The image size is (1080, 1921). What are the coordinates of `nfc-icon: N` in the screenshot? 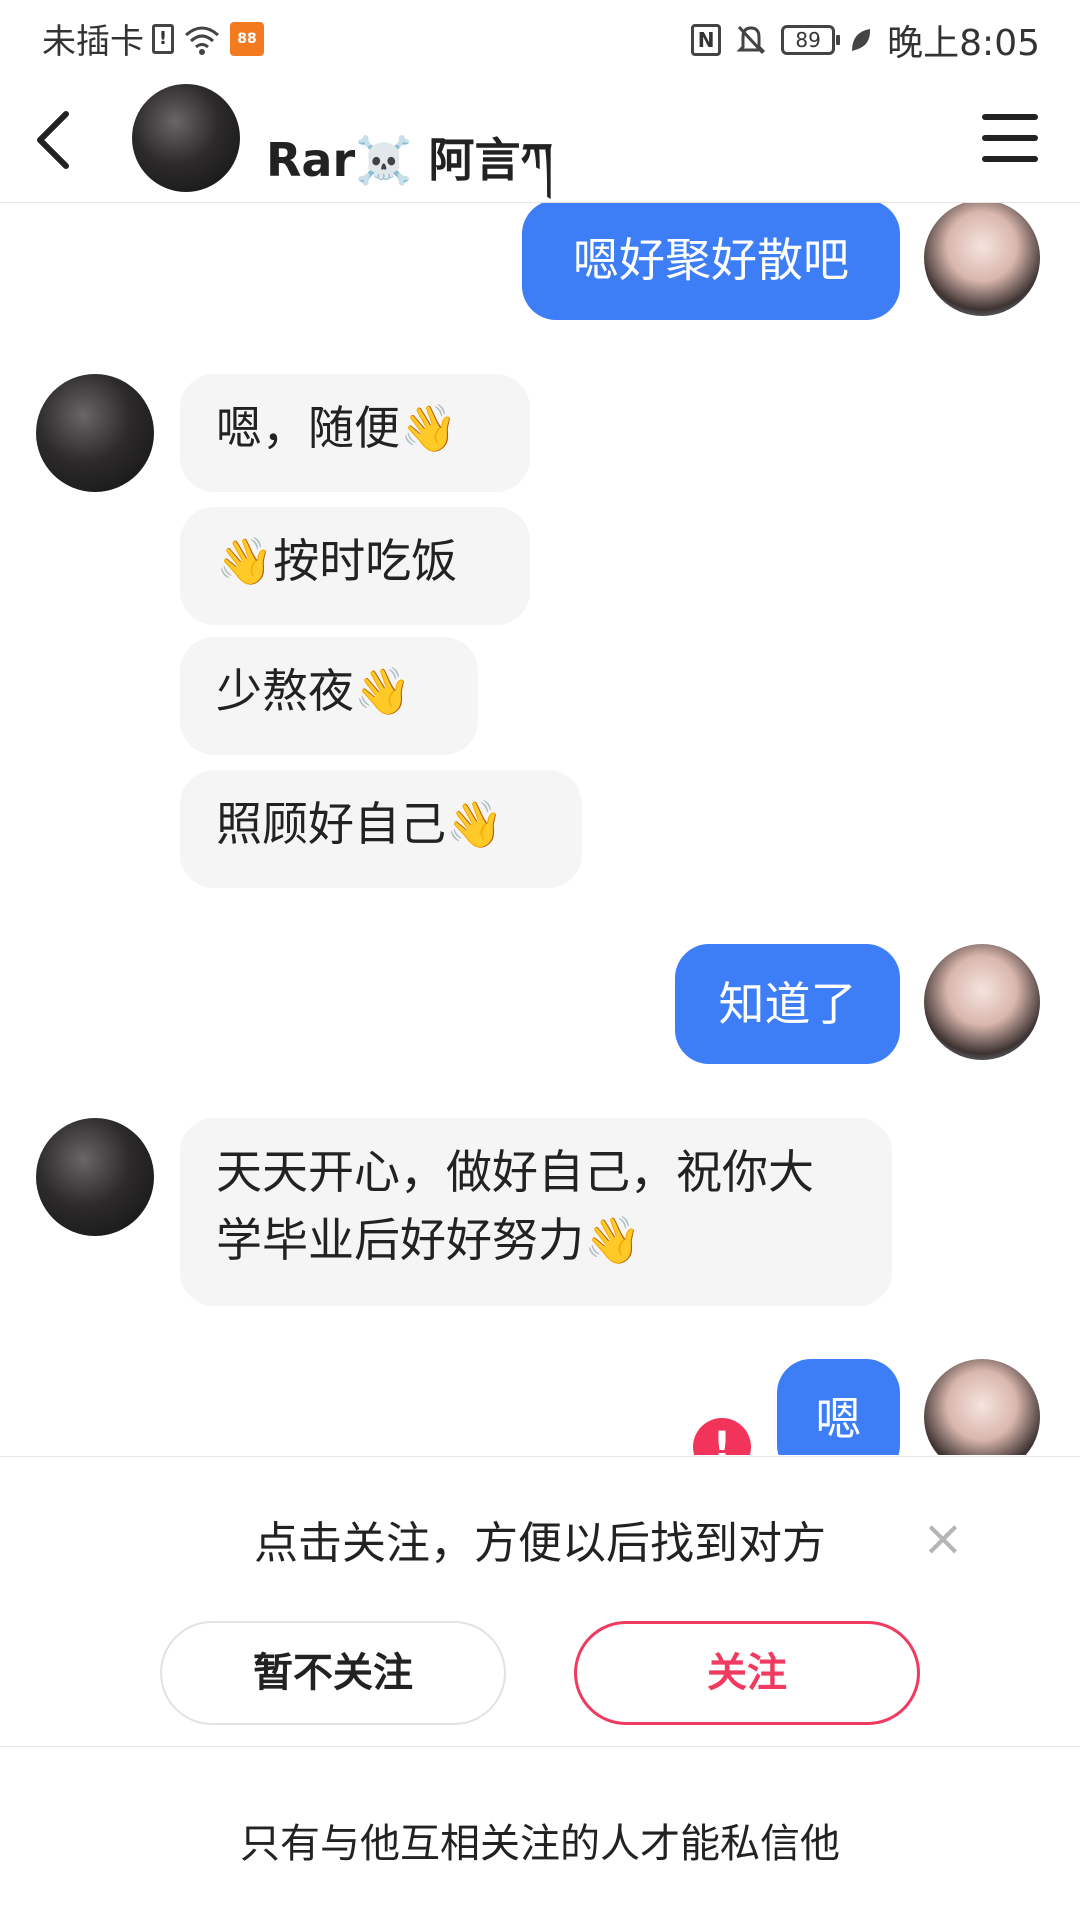 It's located at (706, 40).